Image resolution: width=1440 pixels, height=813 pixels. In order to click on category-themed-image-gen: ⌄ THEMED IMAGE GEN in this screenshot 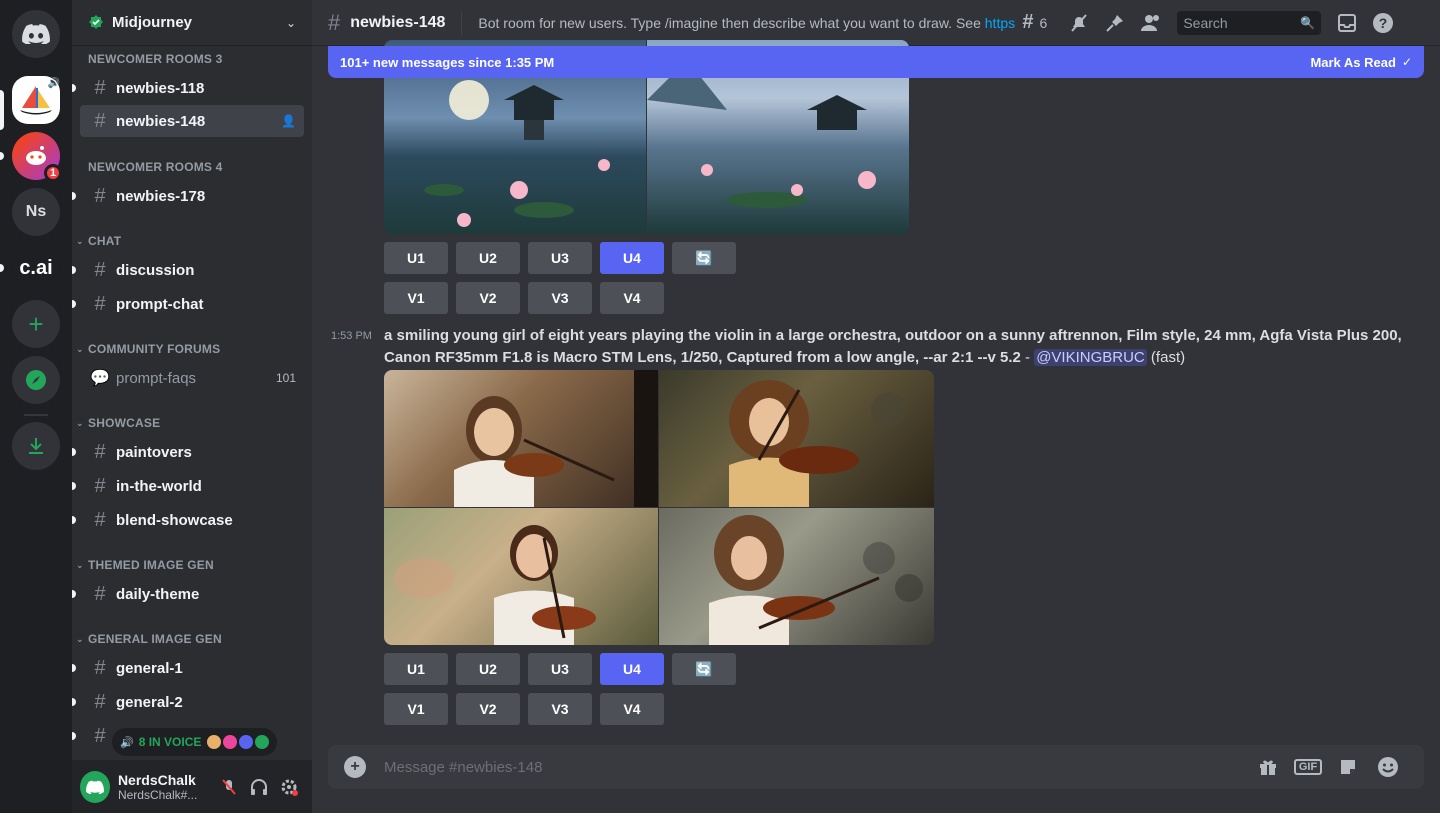, I will do `click(145, 565)`.